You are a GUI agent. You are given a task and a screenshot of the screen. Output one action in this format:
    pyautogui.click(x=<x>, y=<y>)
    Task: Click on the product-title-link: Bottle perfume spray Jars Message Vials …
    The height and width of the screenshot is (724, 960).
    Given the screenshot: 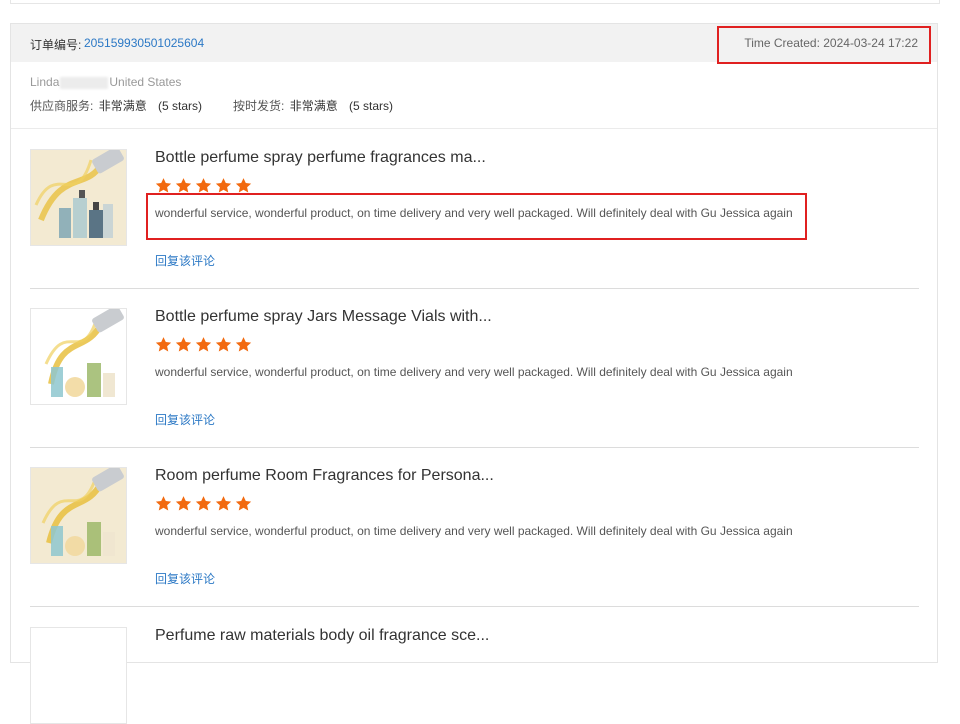 What is the action you would take?
    pyautogui.click(x=323, y=317)
    